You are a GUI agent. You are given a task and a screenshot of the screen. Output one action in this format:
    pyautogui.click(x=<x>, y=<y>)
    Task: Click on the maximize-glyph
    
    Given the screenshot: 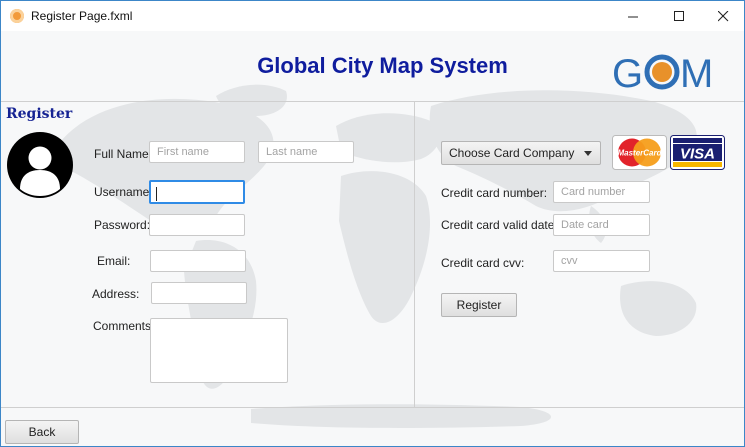 What is the action you would take?
    pyautogui.click(x=678, y=15)
    